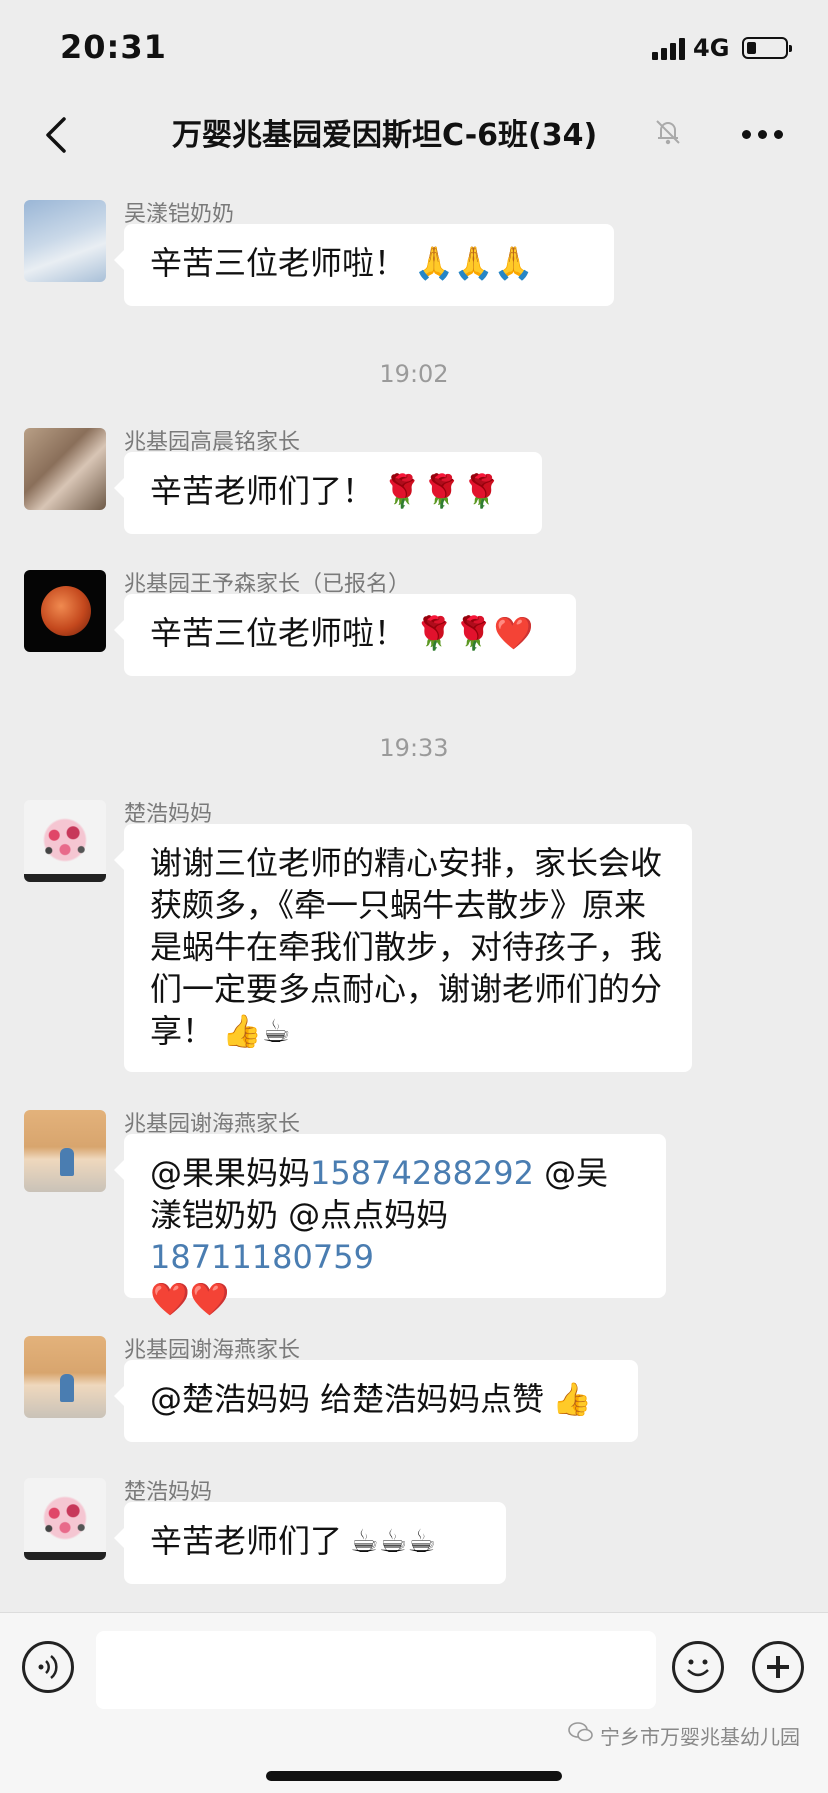 This screenshot has width=828, height=1793. Describe the element at coordinates (385, 135) in the screenshot. I see `chat-title: 万婴兆基园爱因斯坦C-6班(34)` at that location.